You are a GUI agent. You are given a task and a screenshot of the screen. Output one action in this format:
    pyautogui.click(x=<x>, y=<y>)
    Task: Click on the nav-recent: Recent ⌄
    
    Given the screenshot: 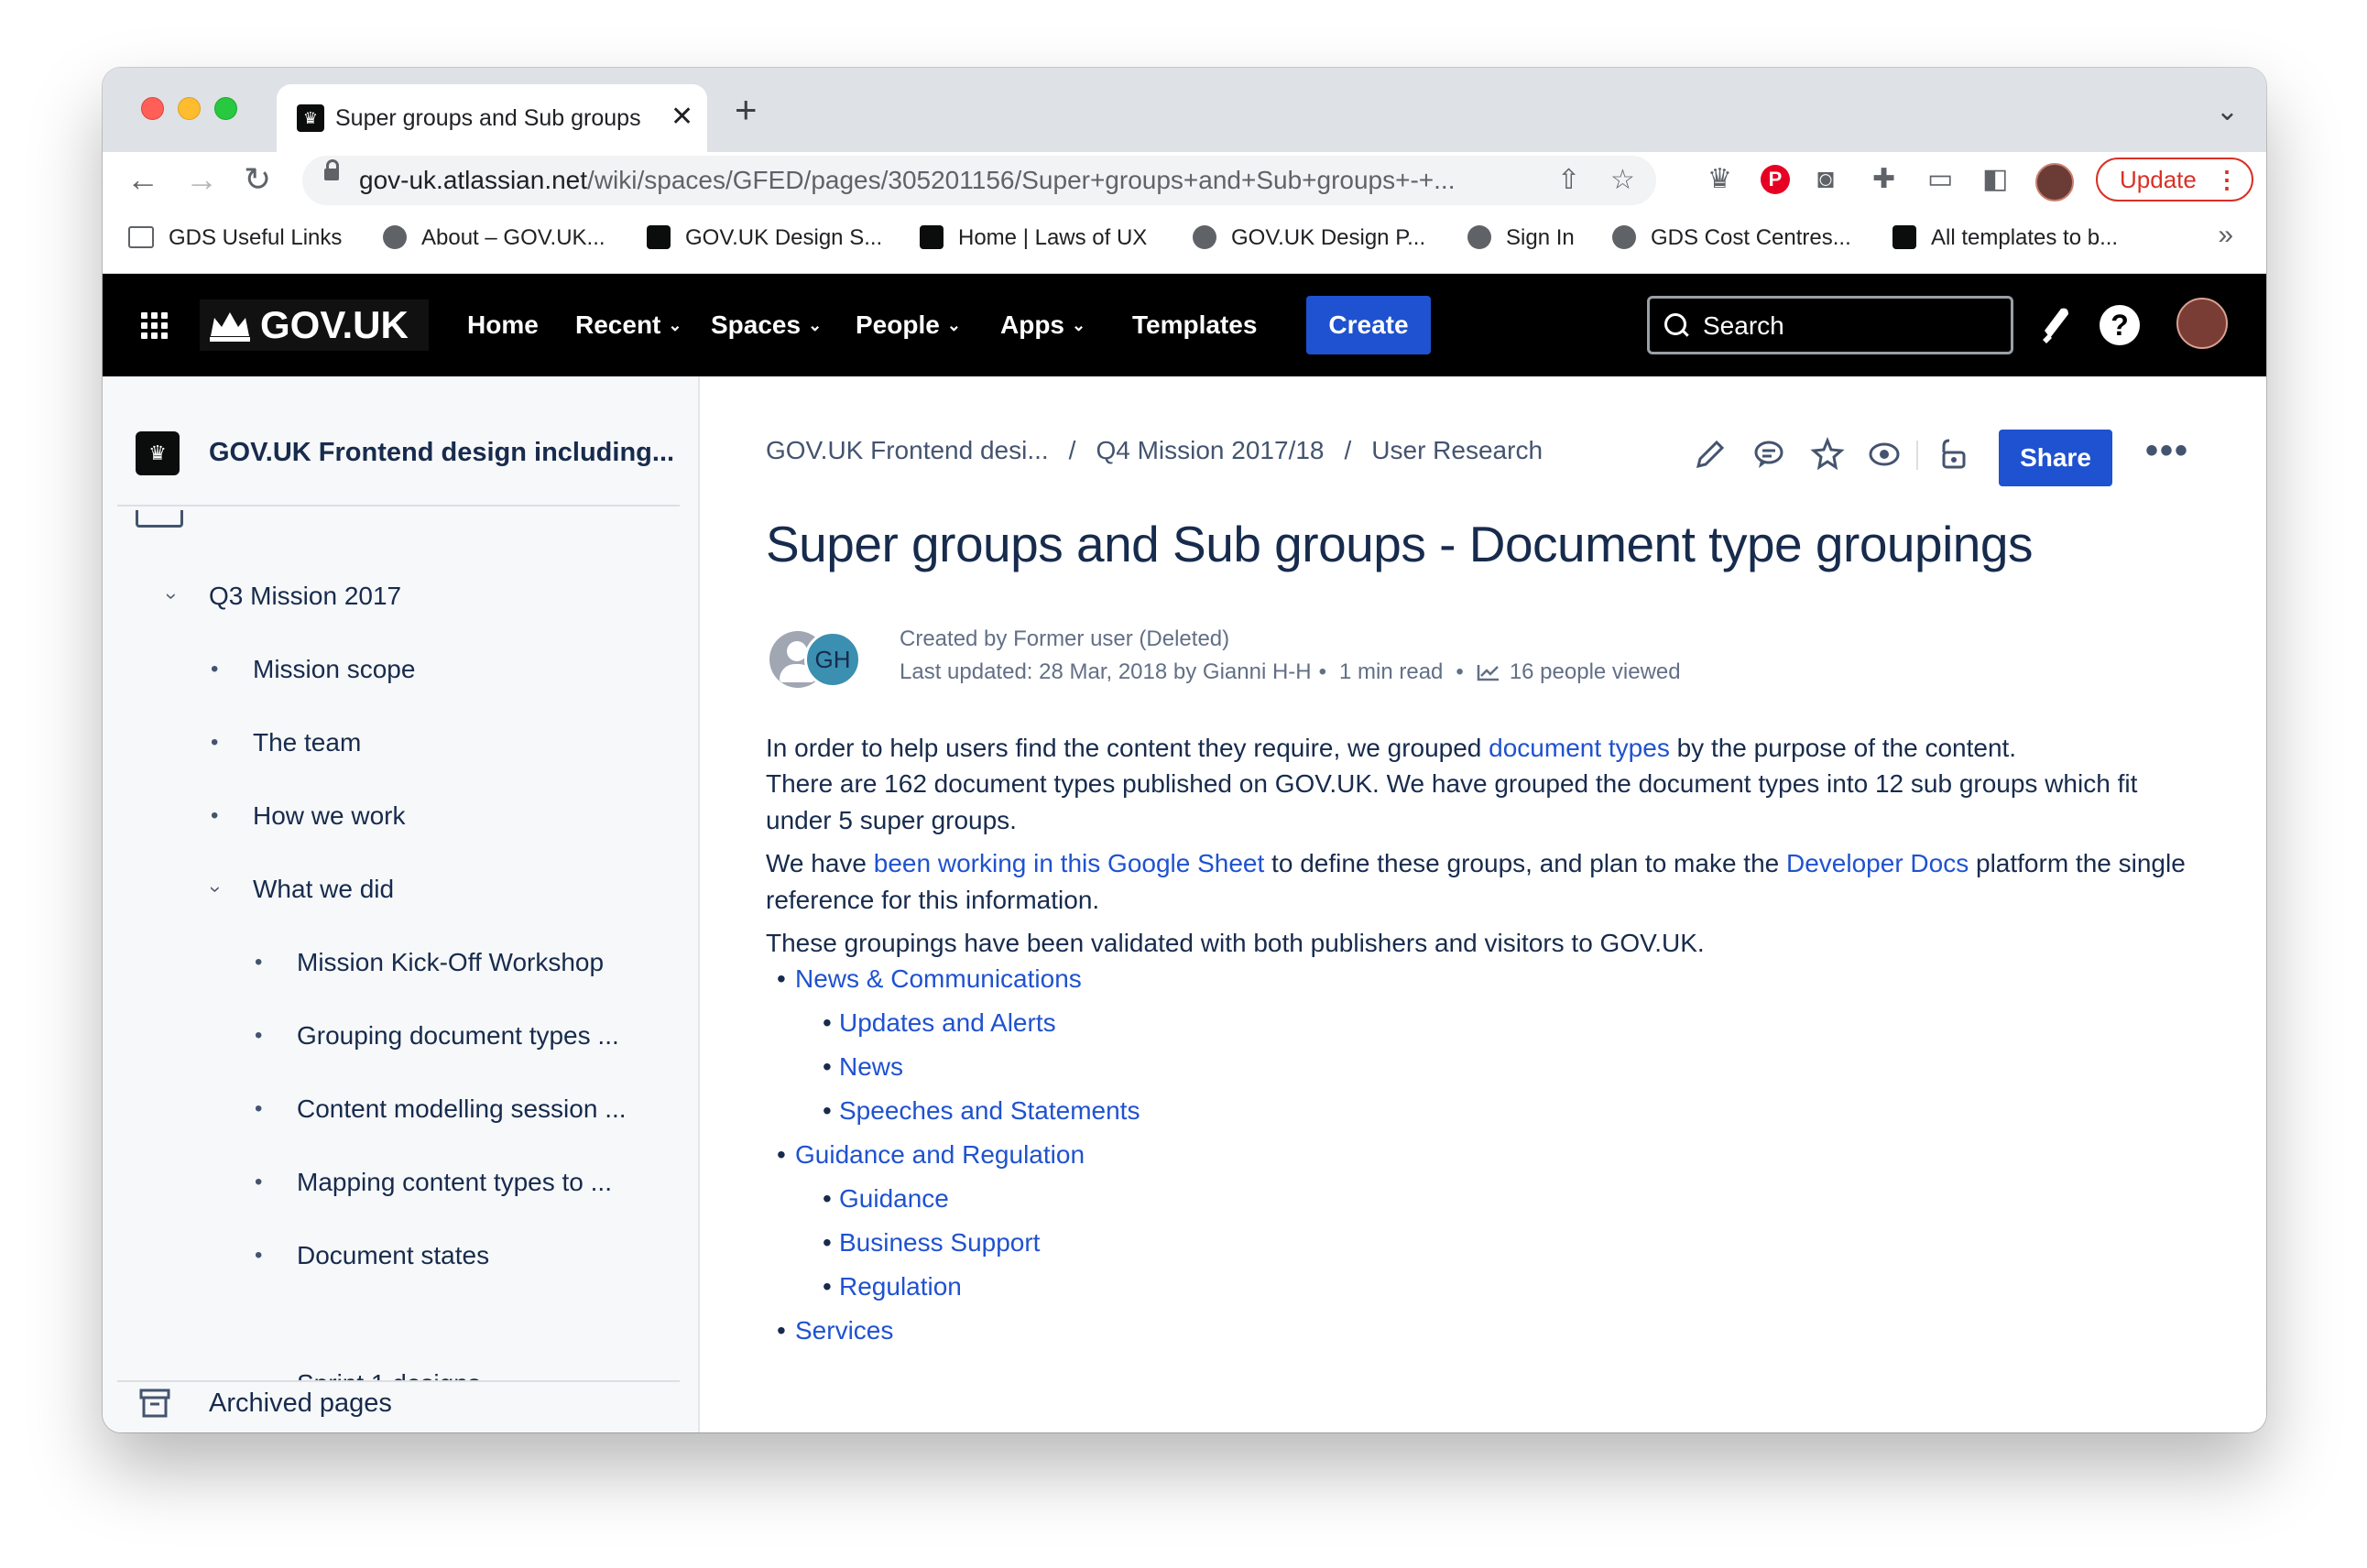 What is the action you would take?
    pyautogui.click(x=628, y=325)
    